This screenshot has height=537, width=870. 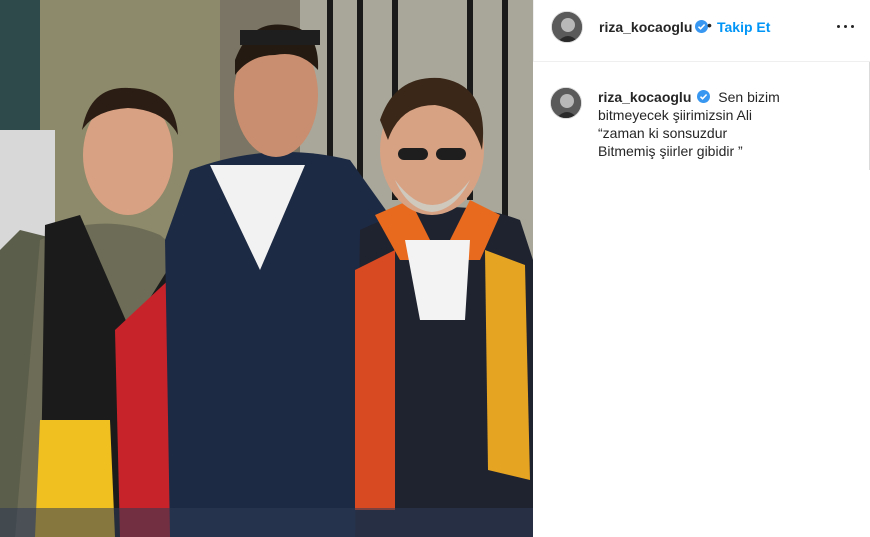 I want to click on header-username-row: riza_kocaoglu, so click(x=654, y=28).